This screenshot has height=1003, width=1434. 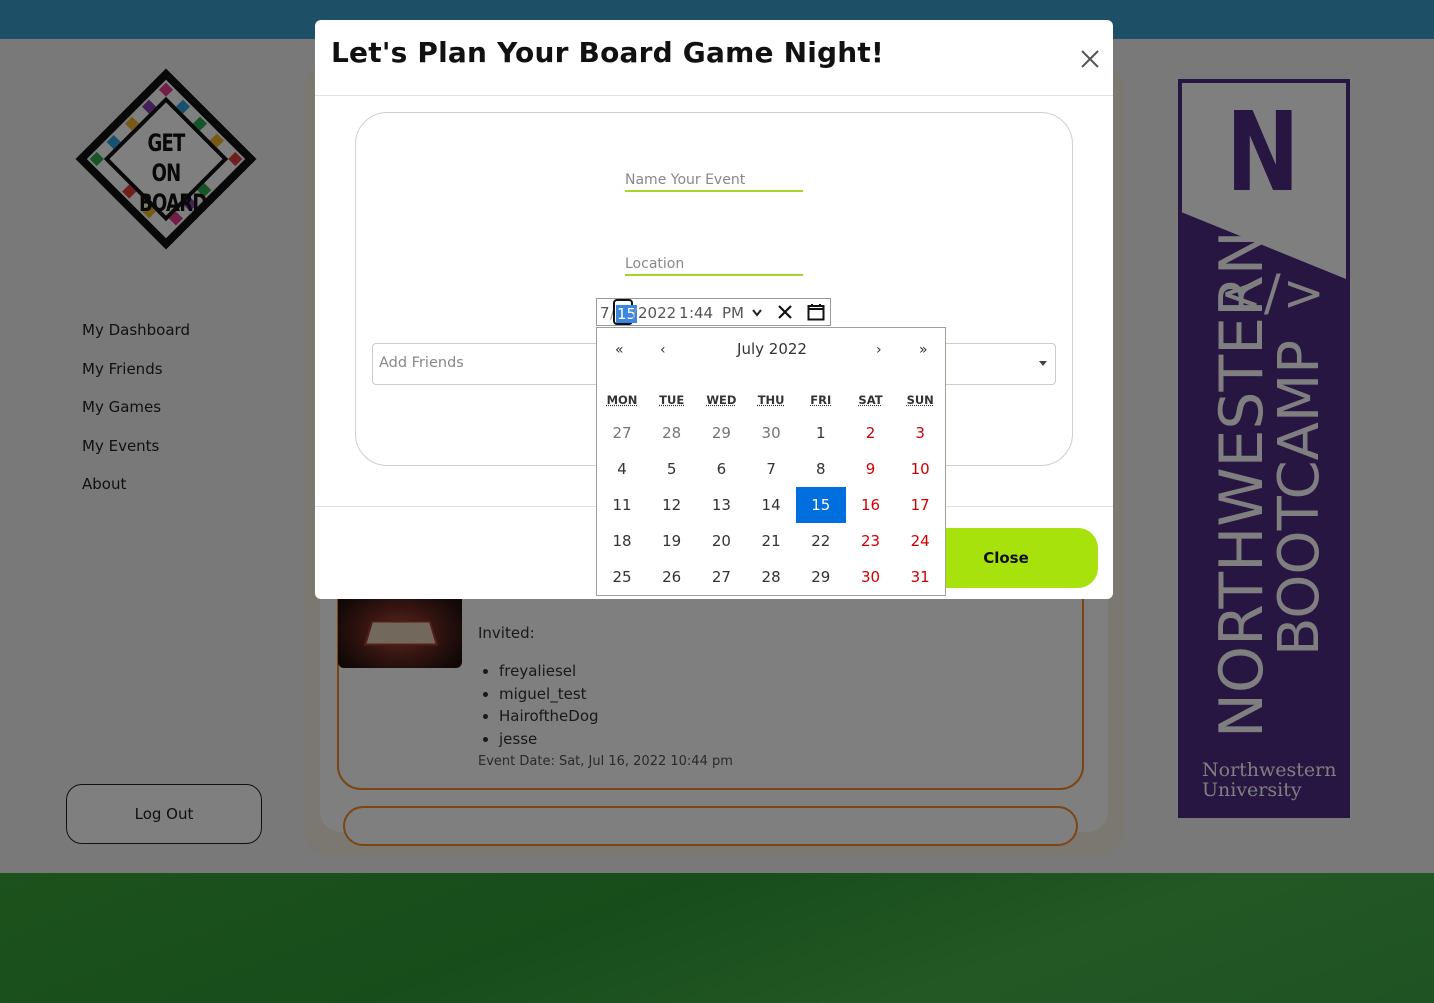 I want to click on calendar-day: 10, so click(x=920, y=469).